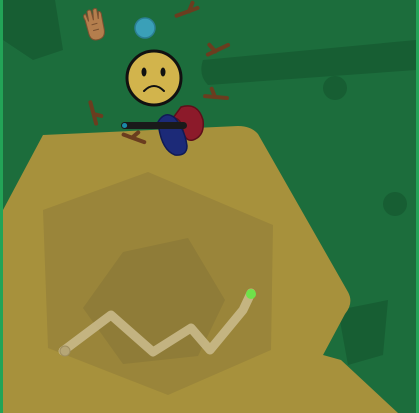 The height and width of the screenshot is (413, 419). Describe the element at coordinates (145, 28) in the screenshot. I see `water-droplet-icon` at that location.